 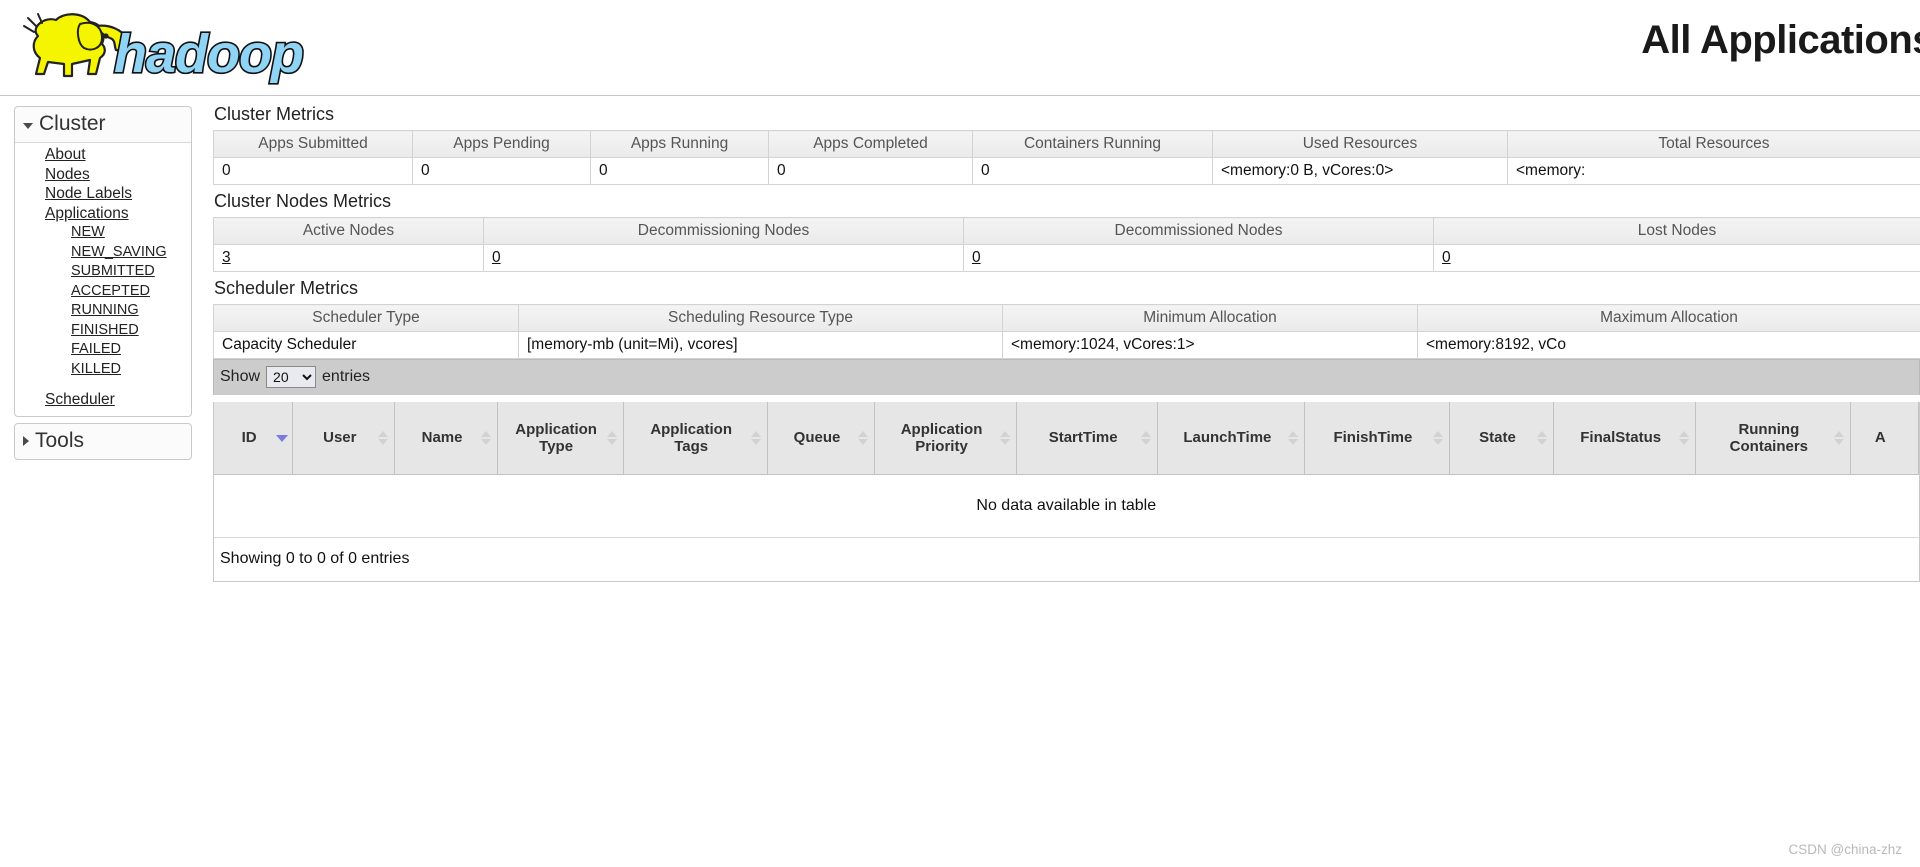 What do you see at coordinates (1092, 171) in the screenshot?
I see `val-containers-running: 0` at bounding box center [1092, 171].